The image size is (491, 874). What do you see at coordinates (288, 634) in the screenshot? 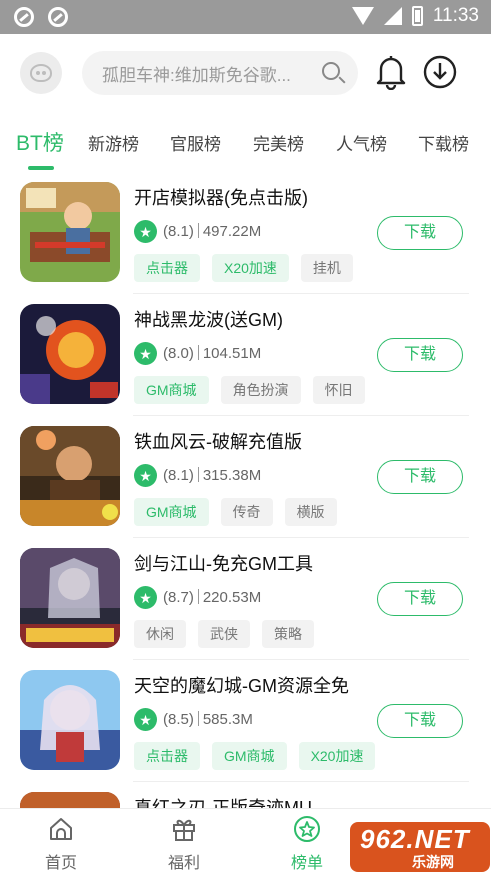
I see `tag: 策略` at bounding box center [288, 634].